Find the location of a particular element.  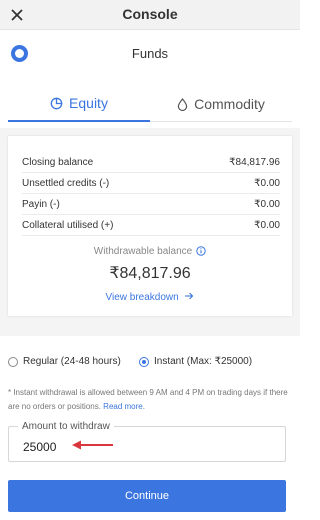

amount-input is located at coordinates (123, 447).